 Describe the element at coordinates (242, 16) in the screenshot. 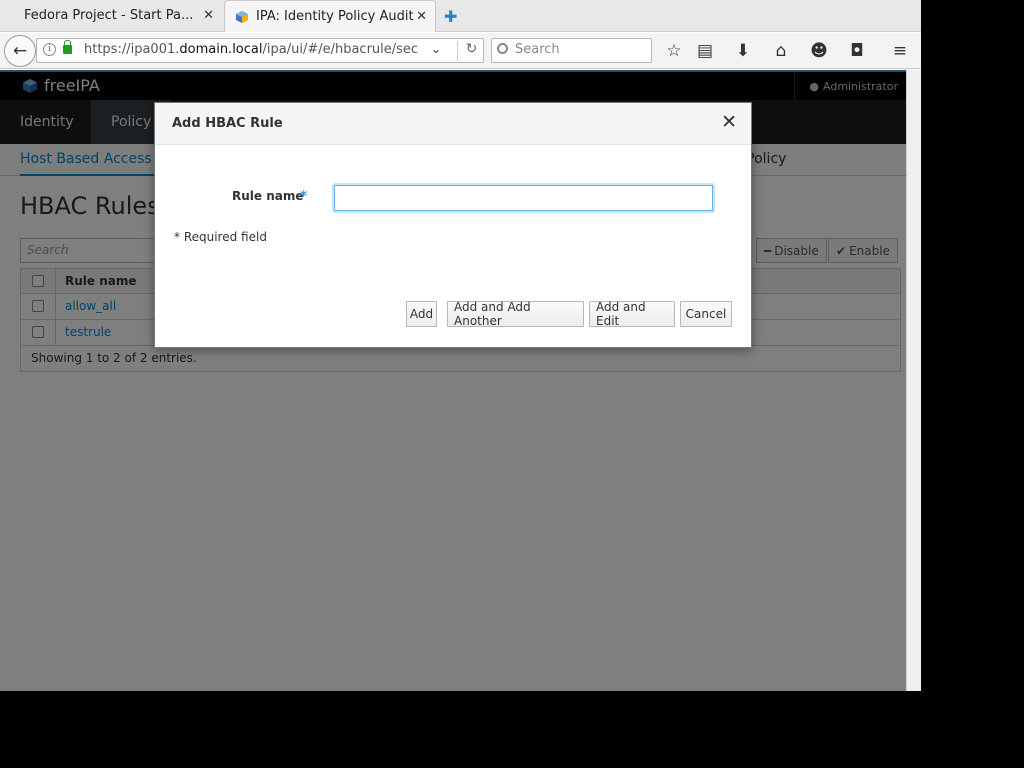

I see `freeipa-favicon-icon` at that location.